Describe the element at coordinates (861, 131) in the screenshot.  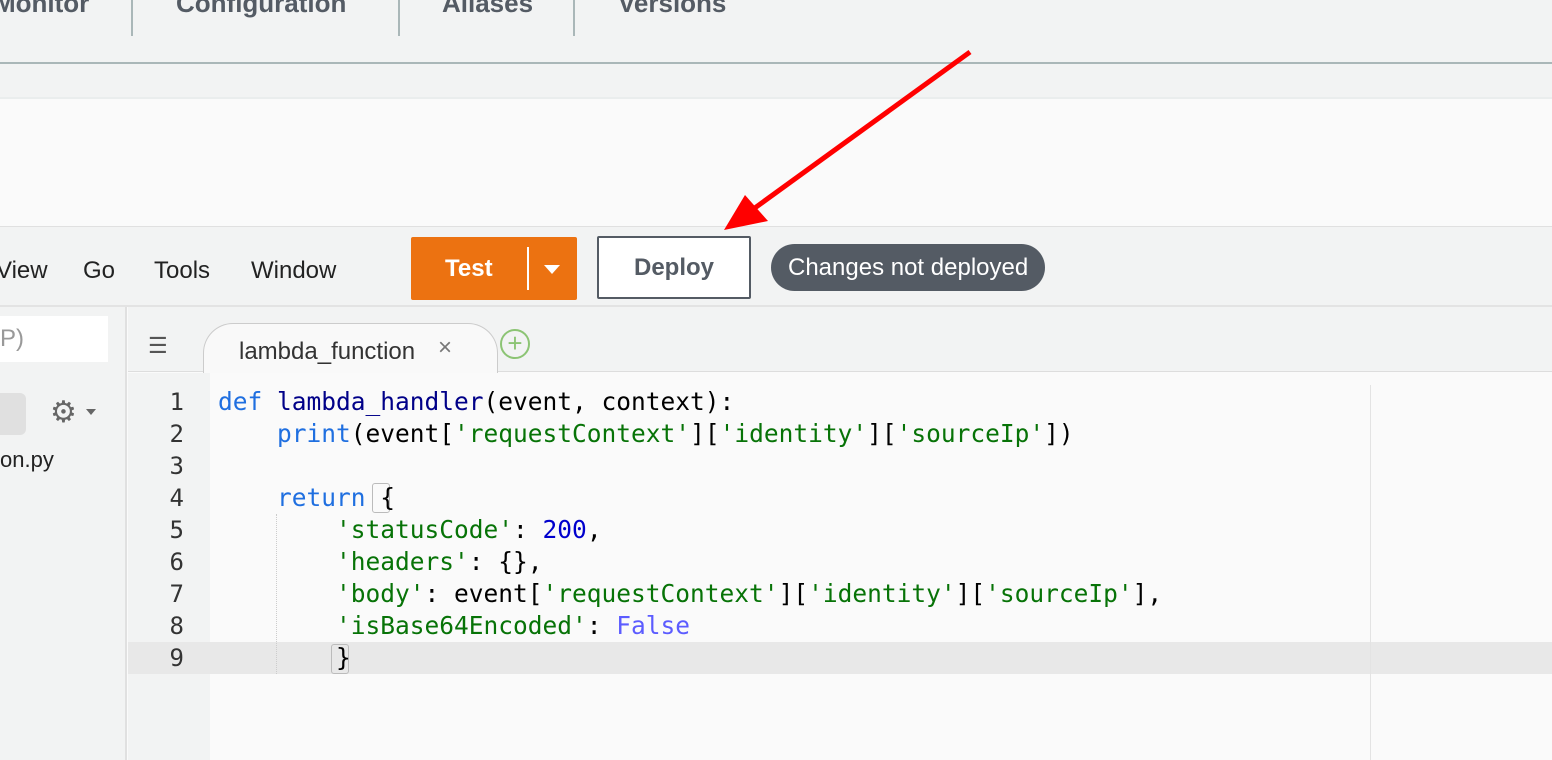
I see `arrow-shaft` at that location.